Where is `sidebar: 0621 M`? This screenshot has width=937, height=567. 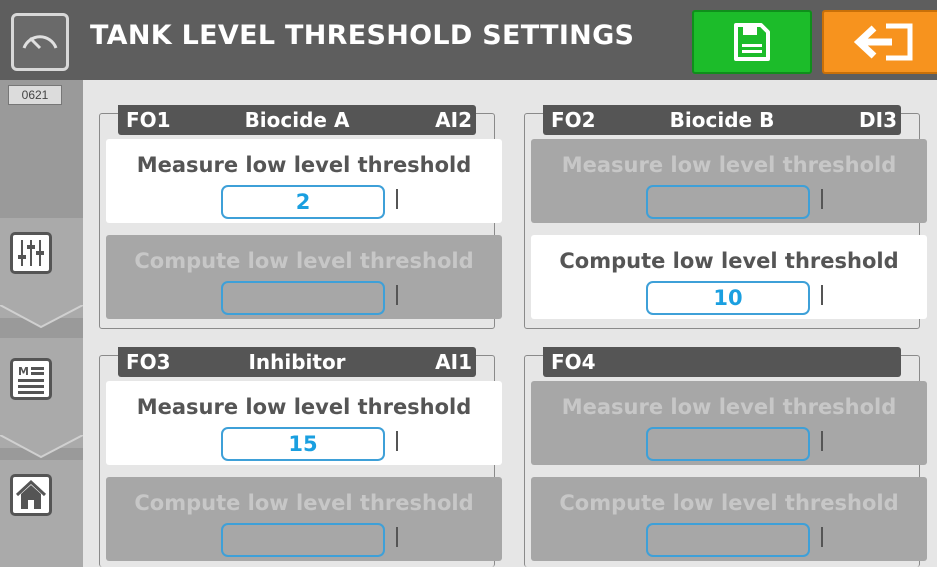 sidebar: 0621 M is located at coordinates (41, 323).